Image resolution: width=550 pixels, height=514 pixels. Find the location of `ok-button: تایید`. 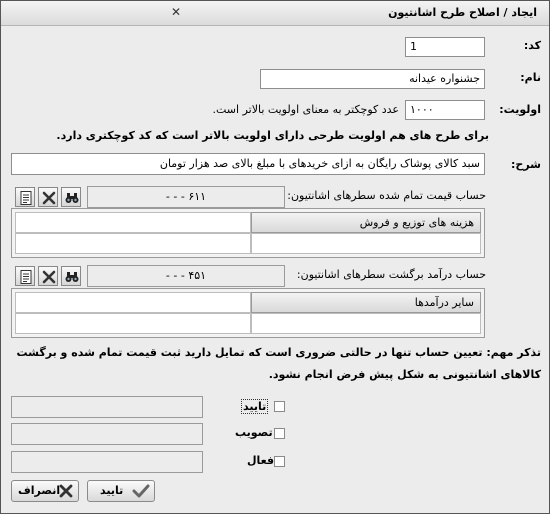

ok-button: تایید is located at coordinates (121, 491).